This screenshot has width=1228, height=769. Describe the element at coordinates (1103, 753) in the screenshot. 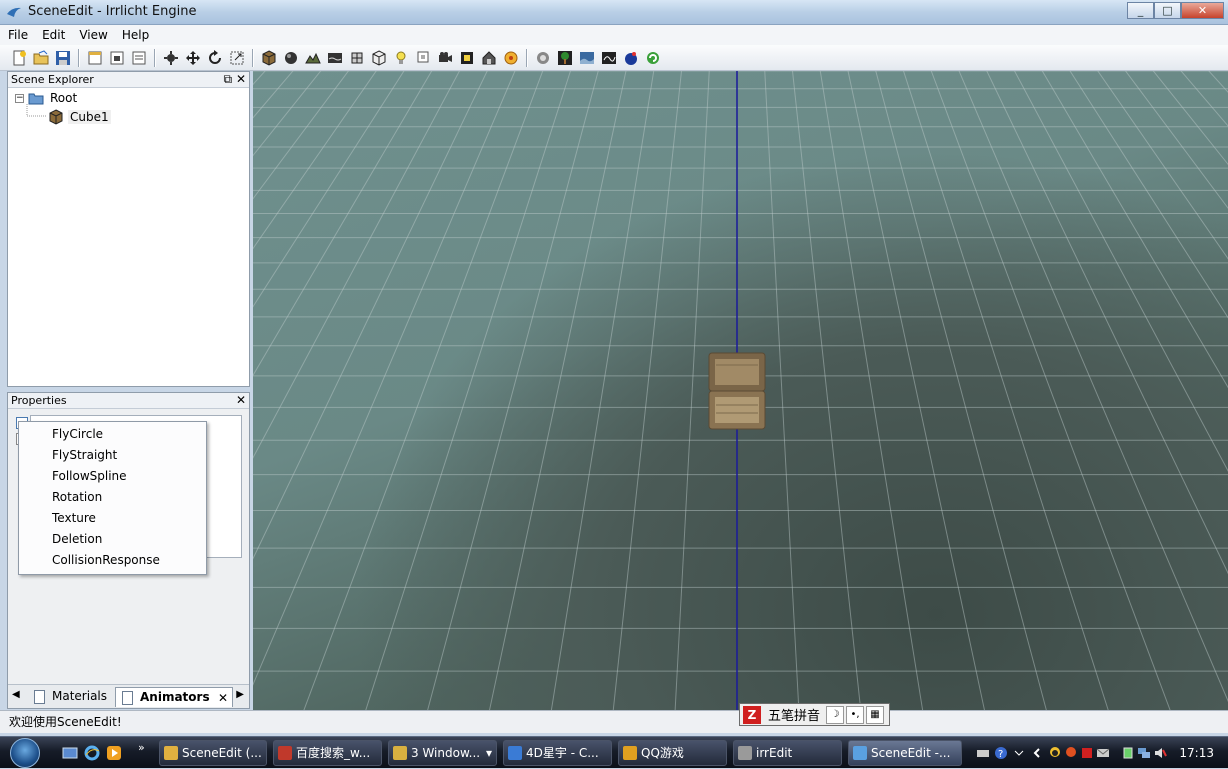

I see `mail-icon` at that location.